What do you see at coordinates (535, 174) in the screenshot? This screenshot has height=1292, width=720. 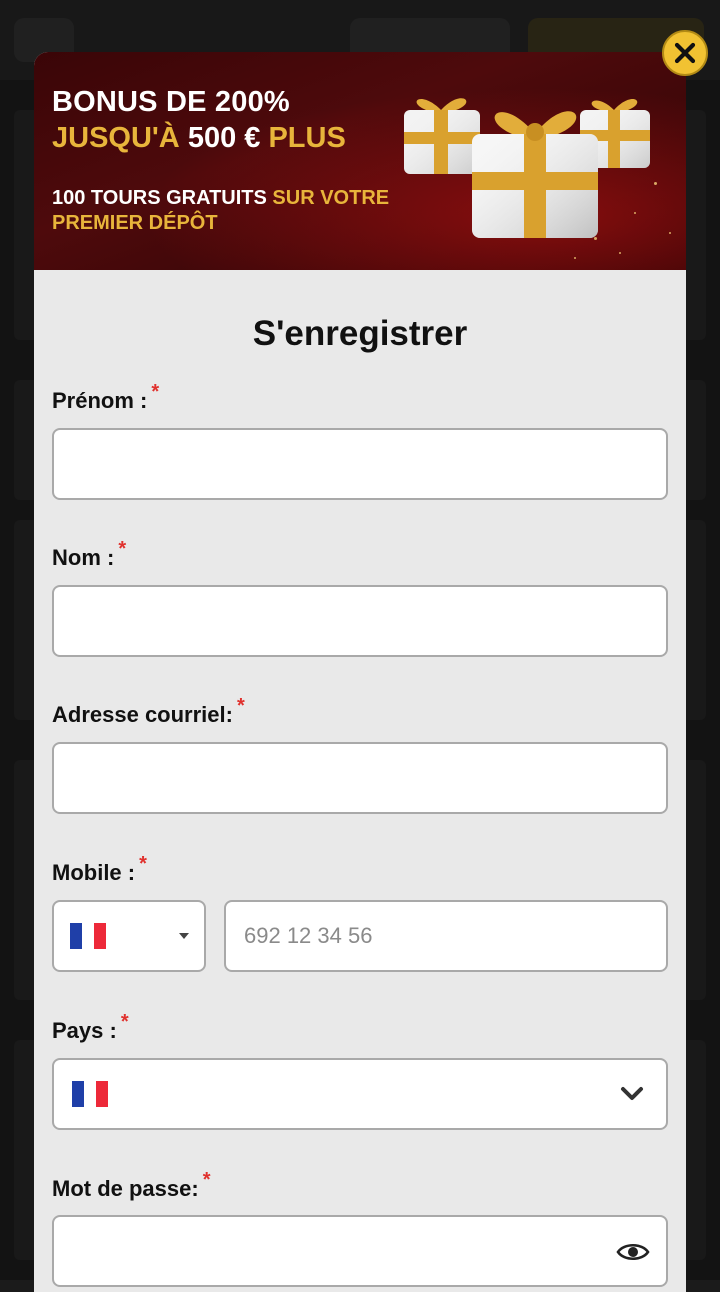 I see `gift-box-icon` at bounding box center [535, 174].